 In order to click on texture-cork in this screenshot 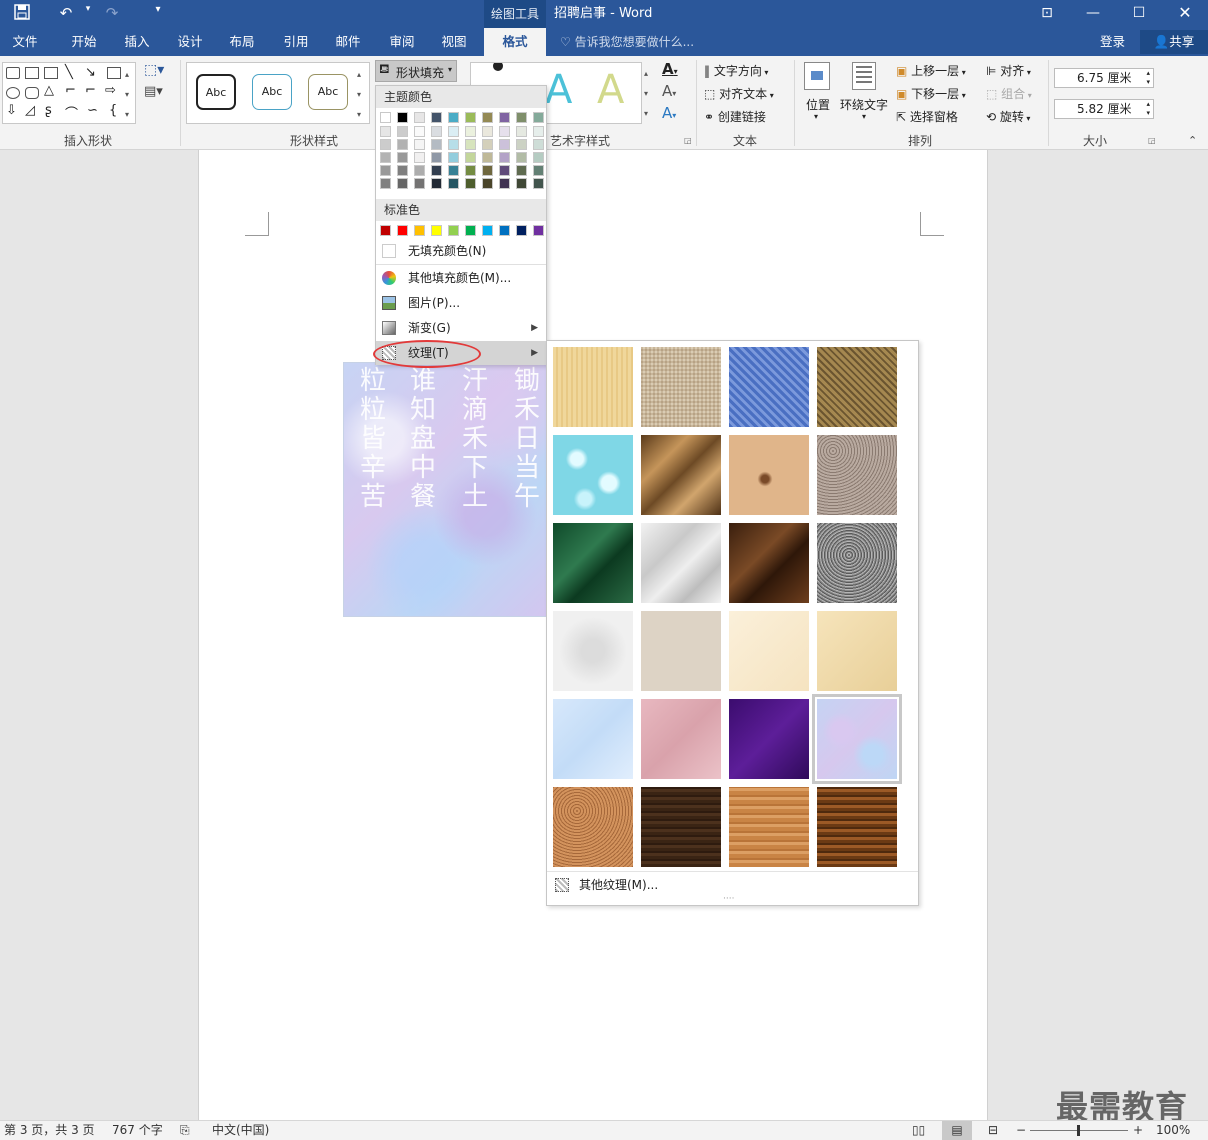, I will do `click(593, 827)`.